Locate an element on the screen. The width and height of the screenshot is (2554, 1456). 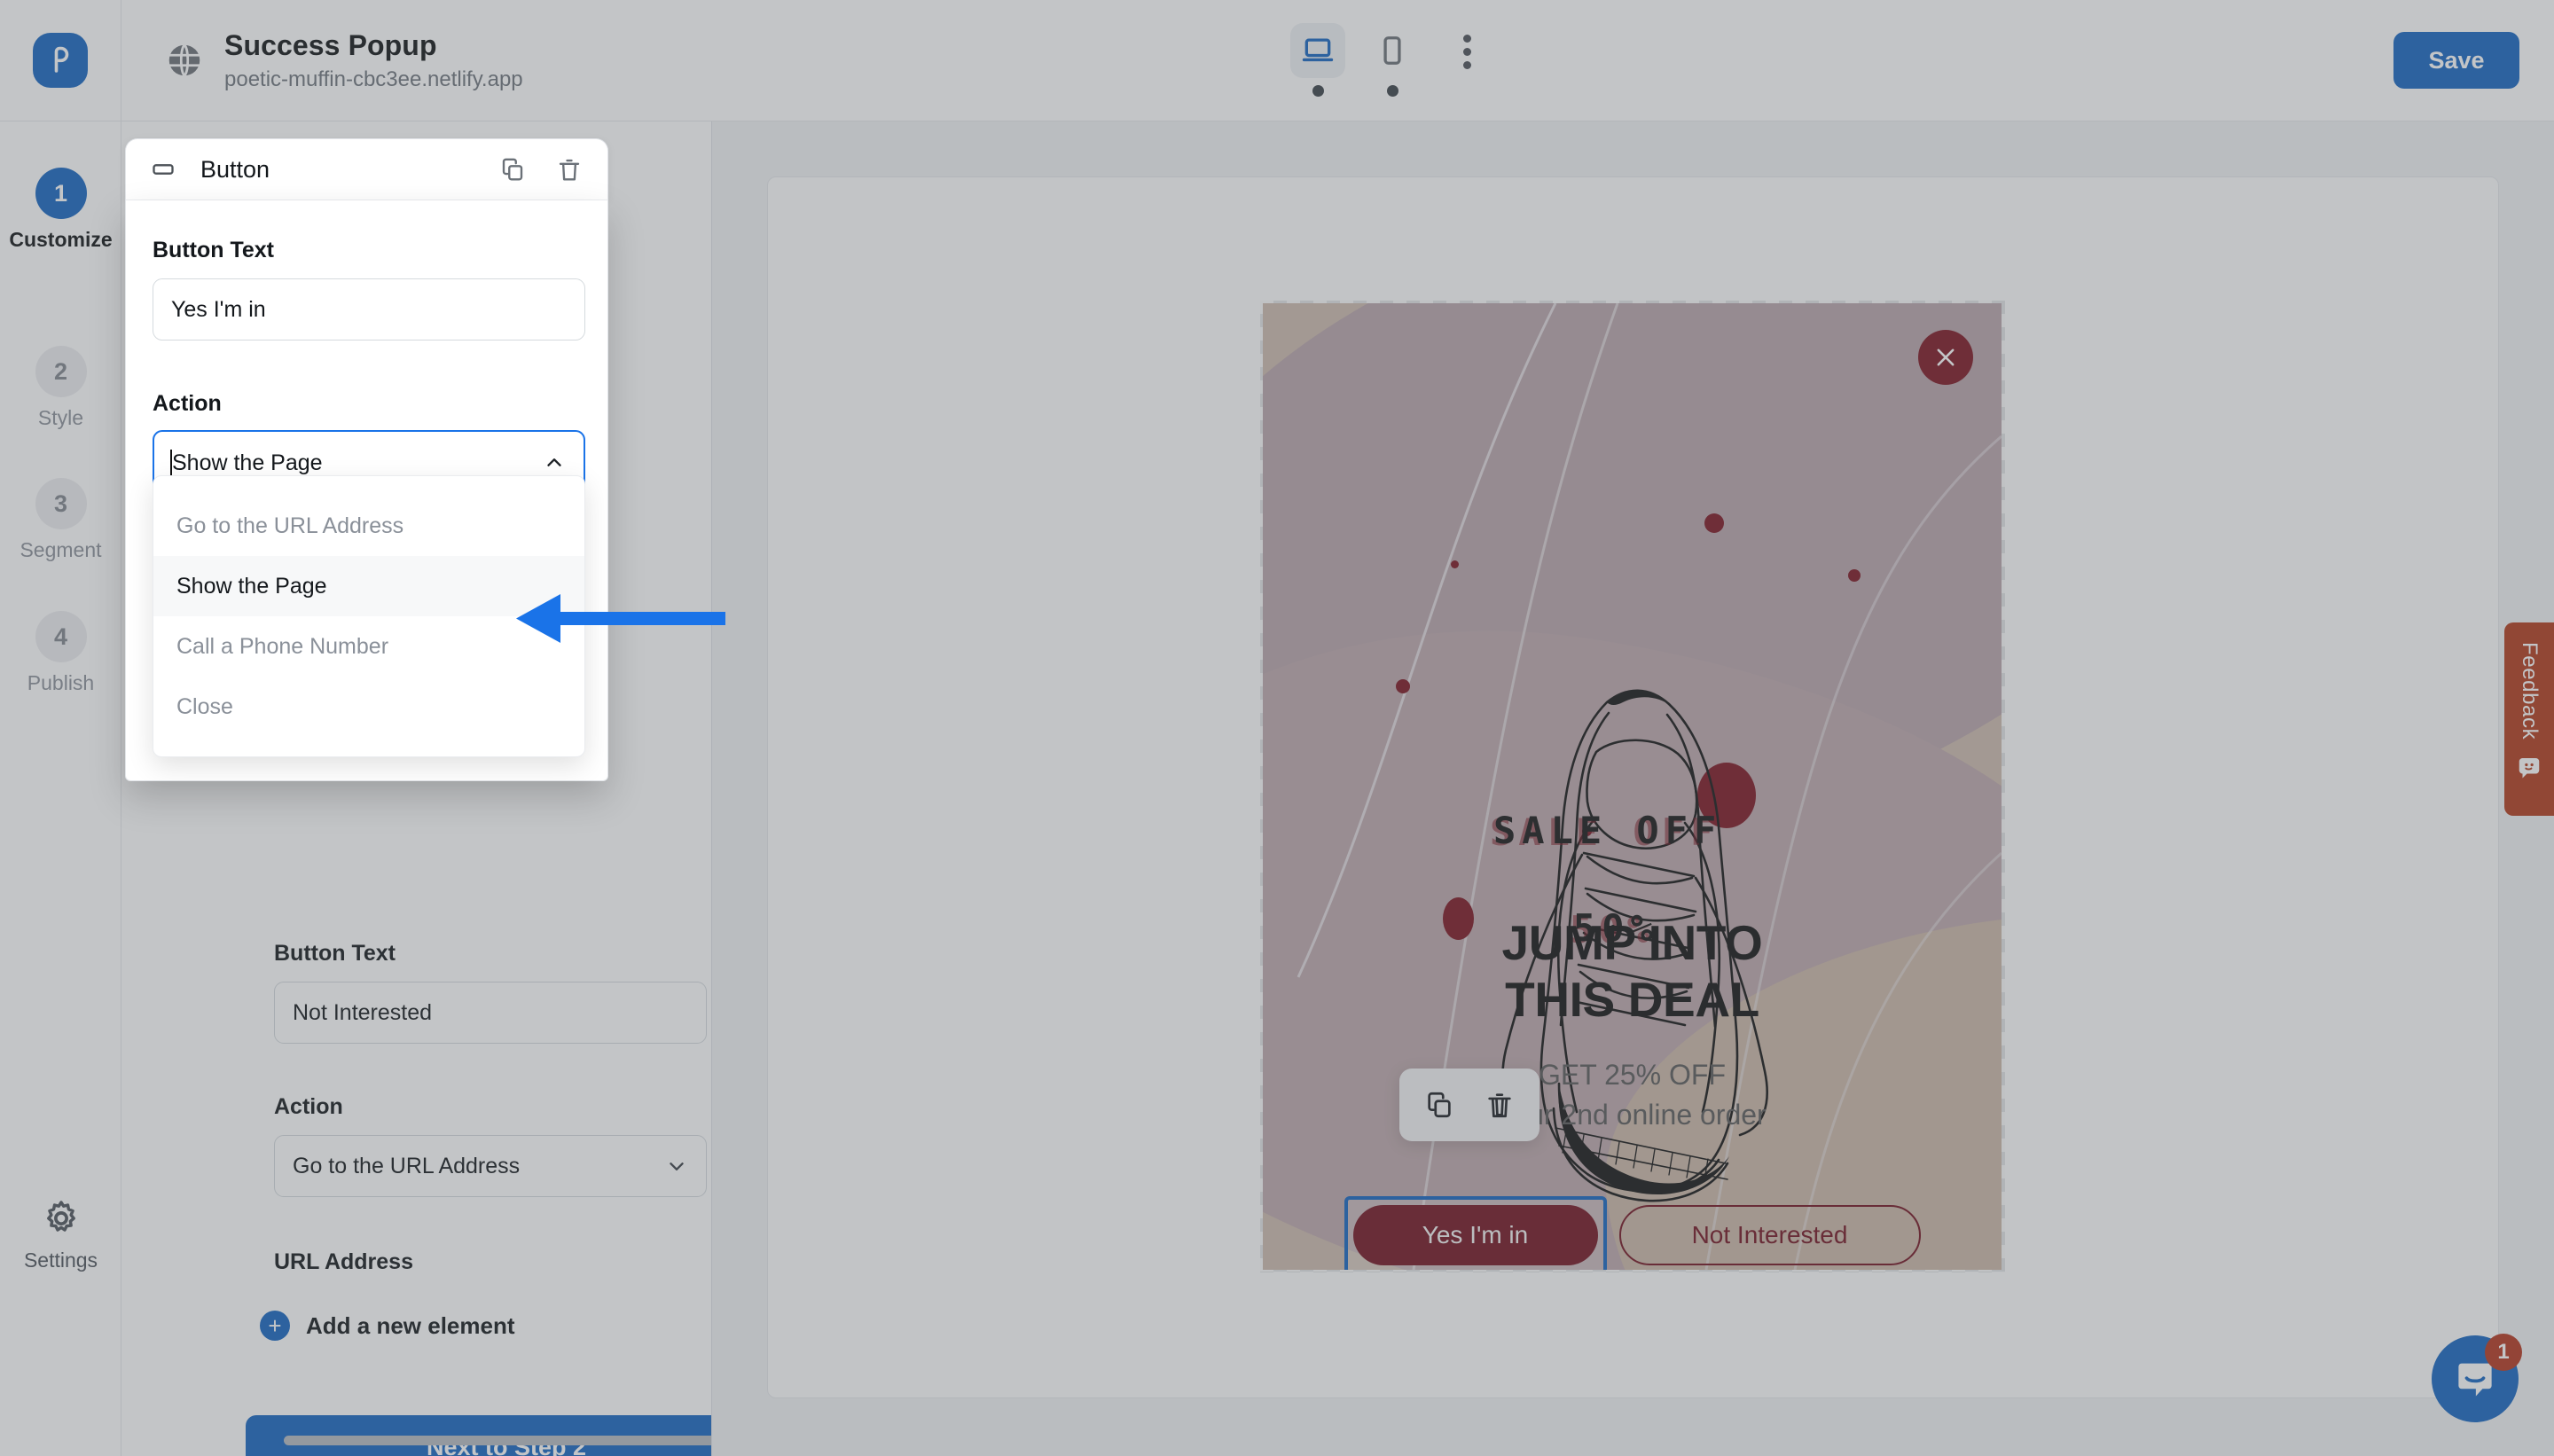
action-select-value: Show the Page is located at coordinates (247, 462).